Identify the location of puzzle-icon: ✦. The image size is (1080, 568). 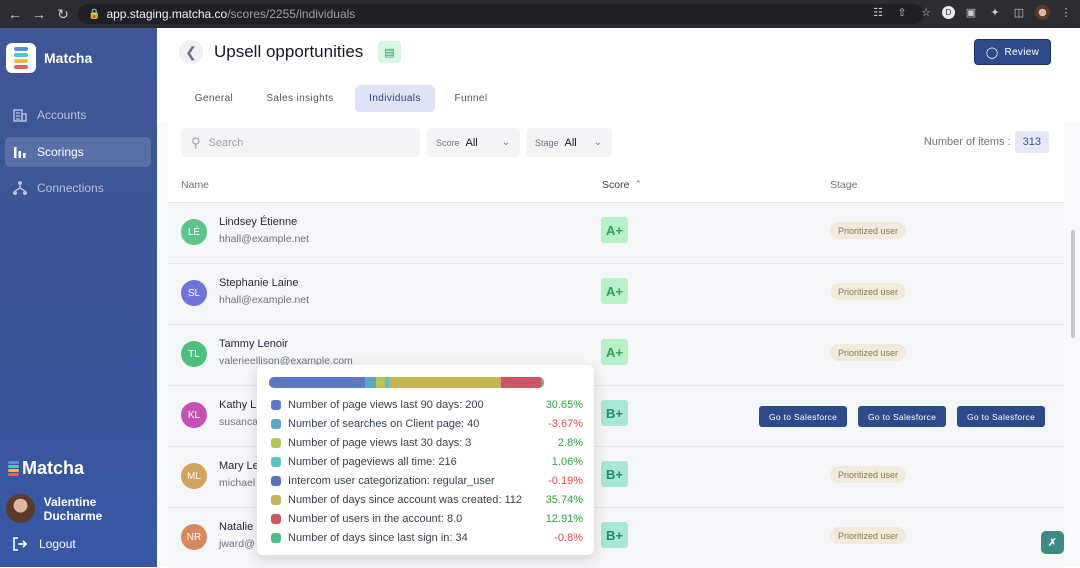
(995, 12).